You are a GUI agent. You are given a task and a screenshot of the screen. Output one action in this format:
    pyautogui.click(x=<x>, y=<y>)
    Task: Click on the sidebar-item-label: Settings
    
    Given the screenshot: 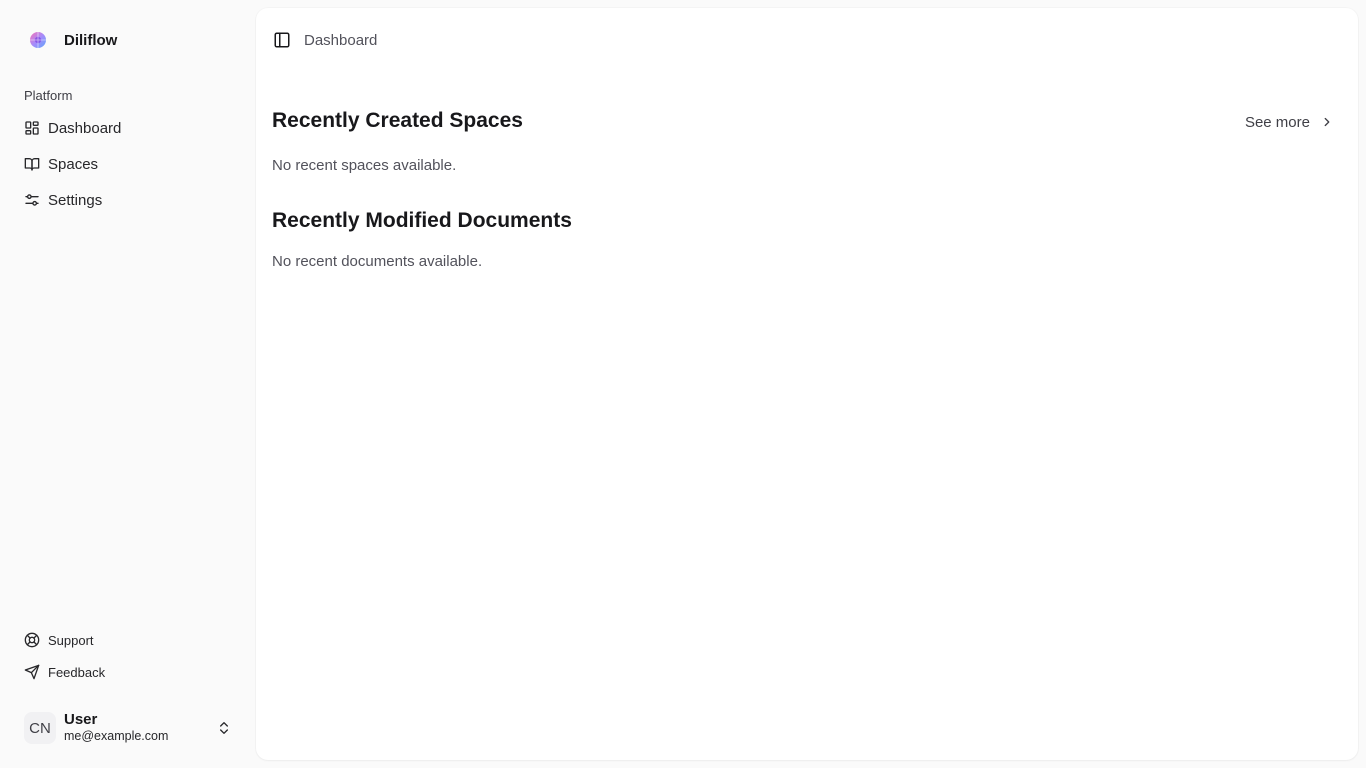 What is the action you would take?
    pyautogui.click(x=75, y=200)
    